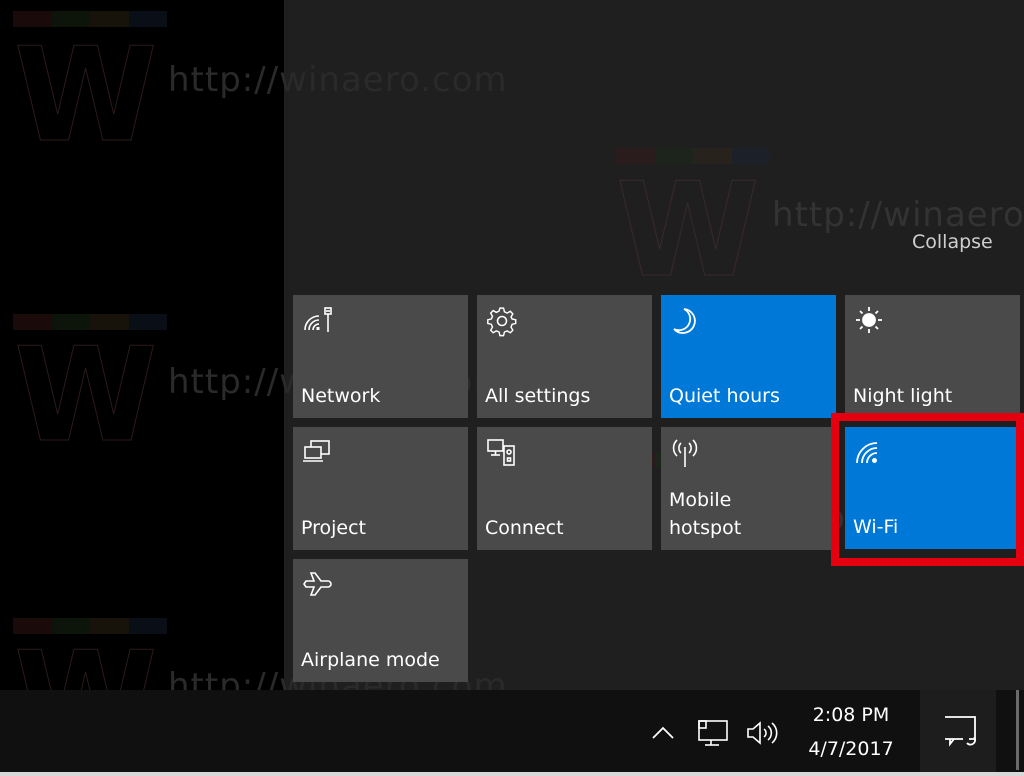 This screenshot has width=1024, height=776. Describe the element at coordinates (851, 749) in the screenshot. I see `clock-date: 4/7/2017` at that location.